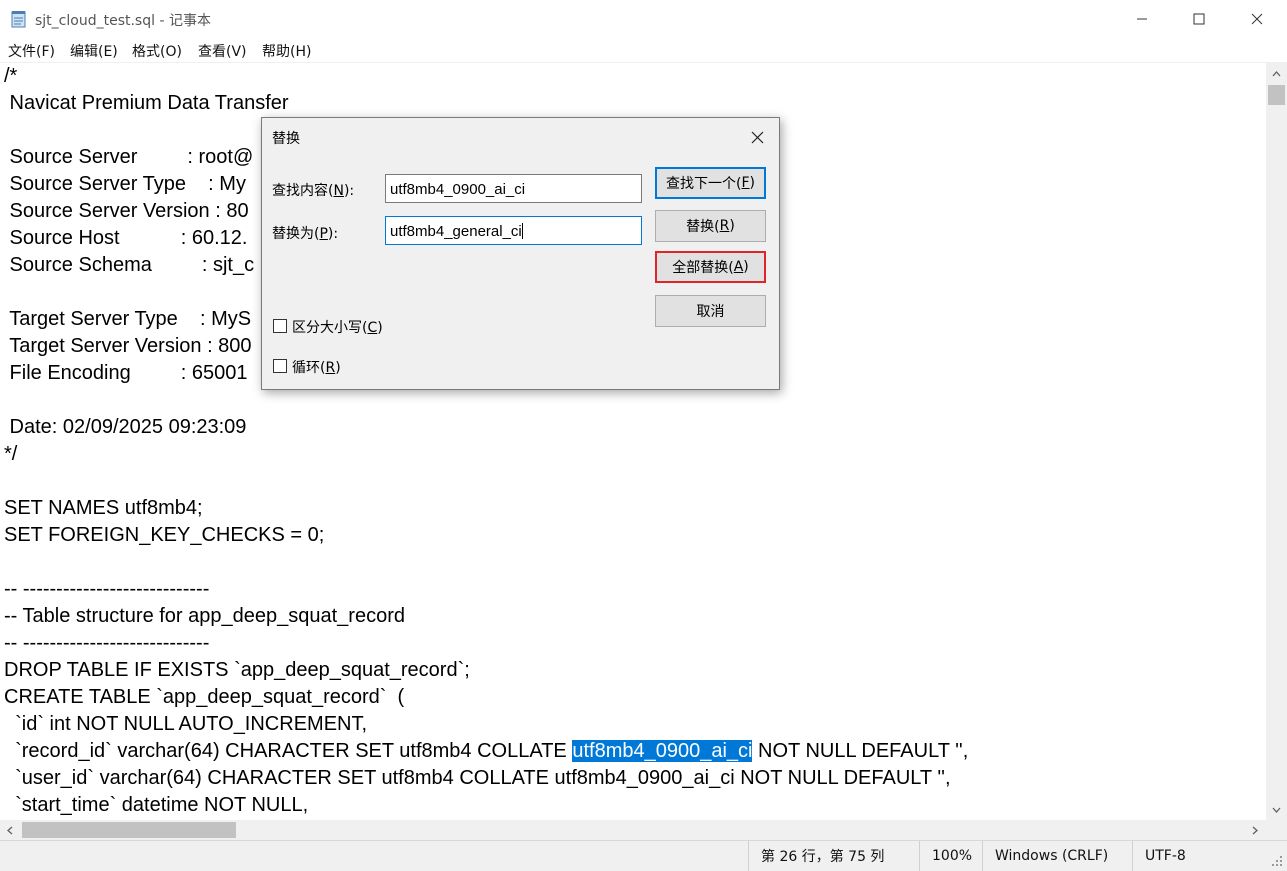 The image size is (1287, 871). Describe the element at coordinates (330, 368) in the screenshot. I see `wrap-around-key: R` at that location.